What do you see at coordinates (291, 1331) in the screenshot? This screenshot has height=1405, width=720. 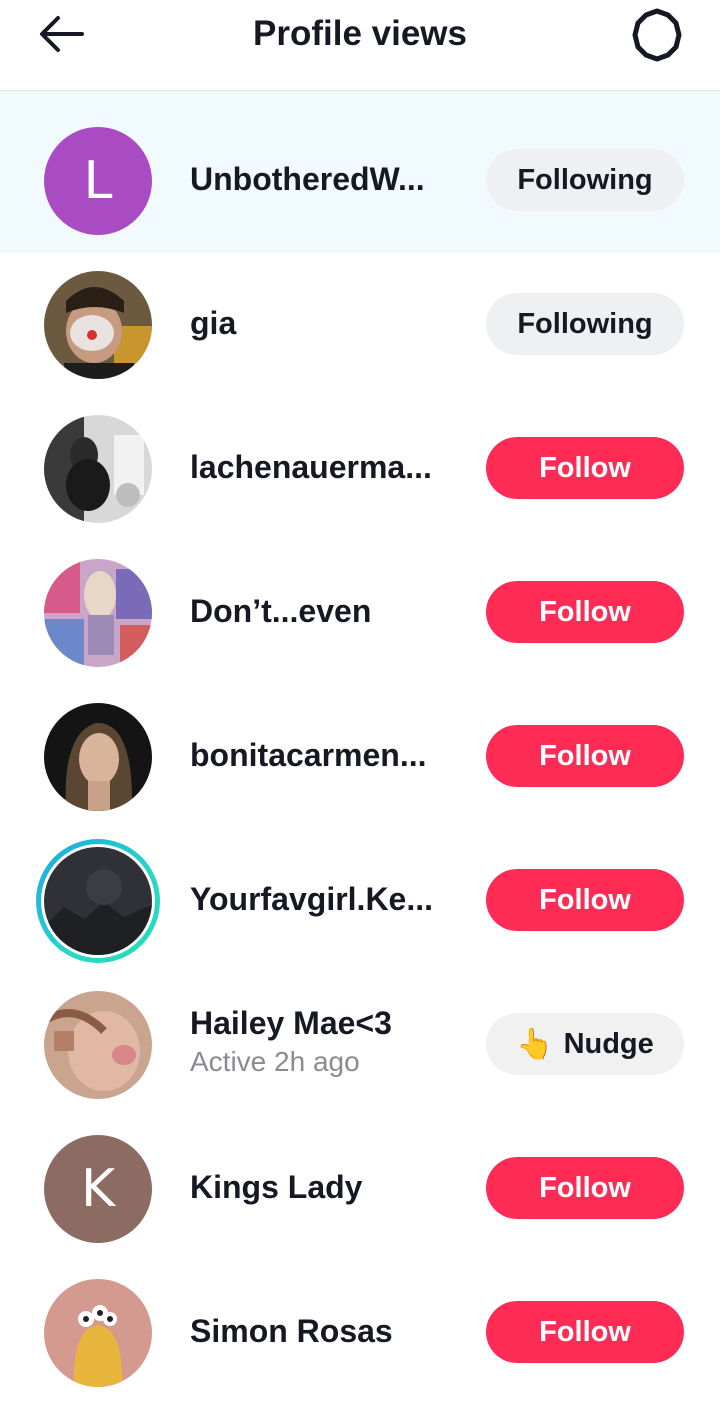 I see `username: Simon Rosas` at bounding box center [291, 1331].